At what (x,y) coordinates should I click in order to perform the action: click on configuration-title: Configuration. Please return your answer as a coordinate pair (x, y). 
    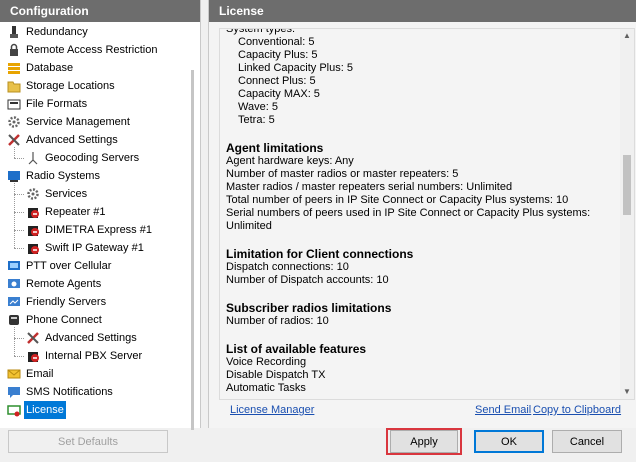
    Looking at the image, I should click on (100, 11).